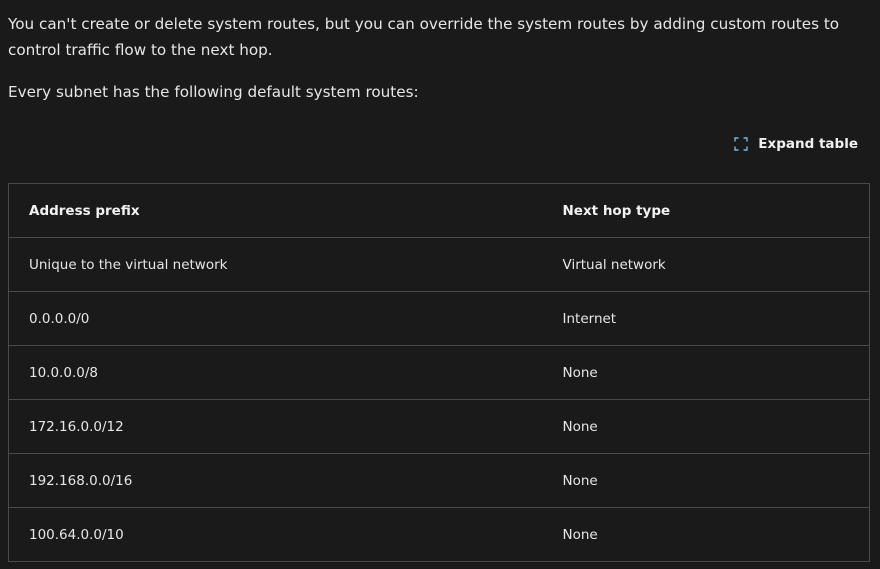  I want to click on expand-table-button: Expand table, so click(796, 144).